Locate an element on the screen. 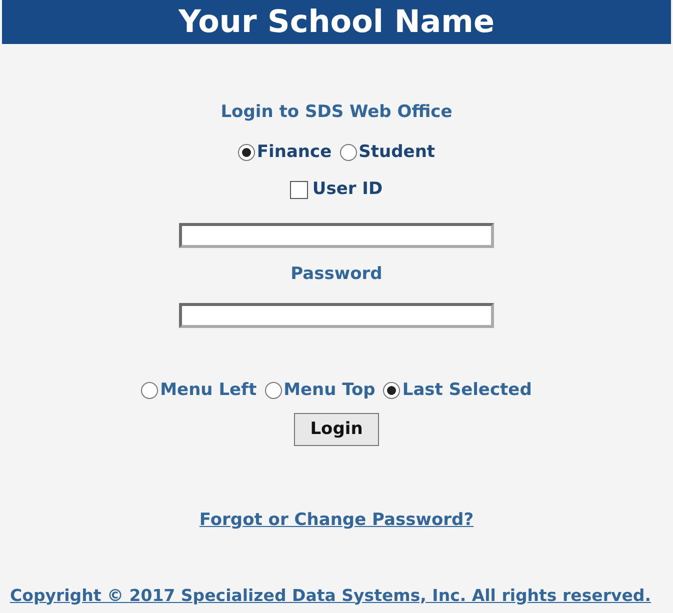 The width and height of the screenshot is (673, 613). radio-label: Menu Left is located at coordinates (208, 391).